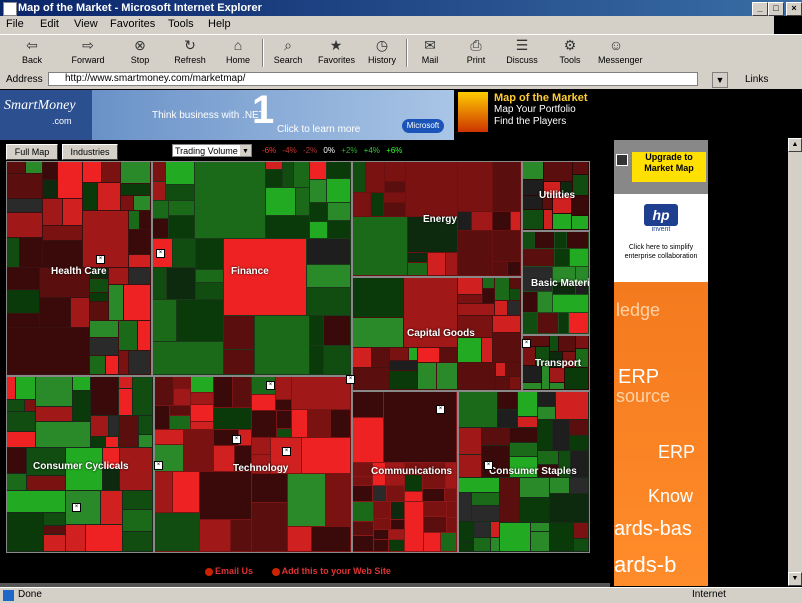  What do you see at coordinates (756, 79) in the screenshot?
I see `links-button: Links` at bounding box center [756, 79].